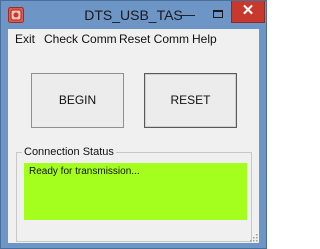 This screenshot has height=249, width=320. I want to click on menu-help: Help, so click(204, 39).